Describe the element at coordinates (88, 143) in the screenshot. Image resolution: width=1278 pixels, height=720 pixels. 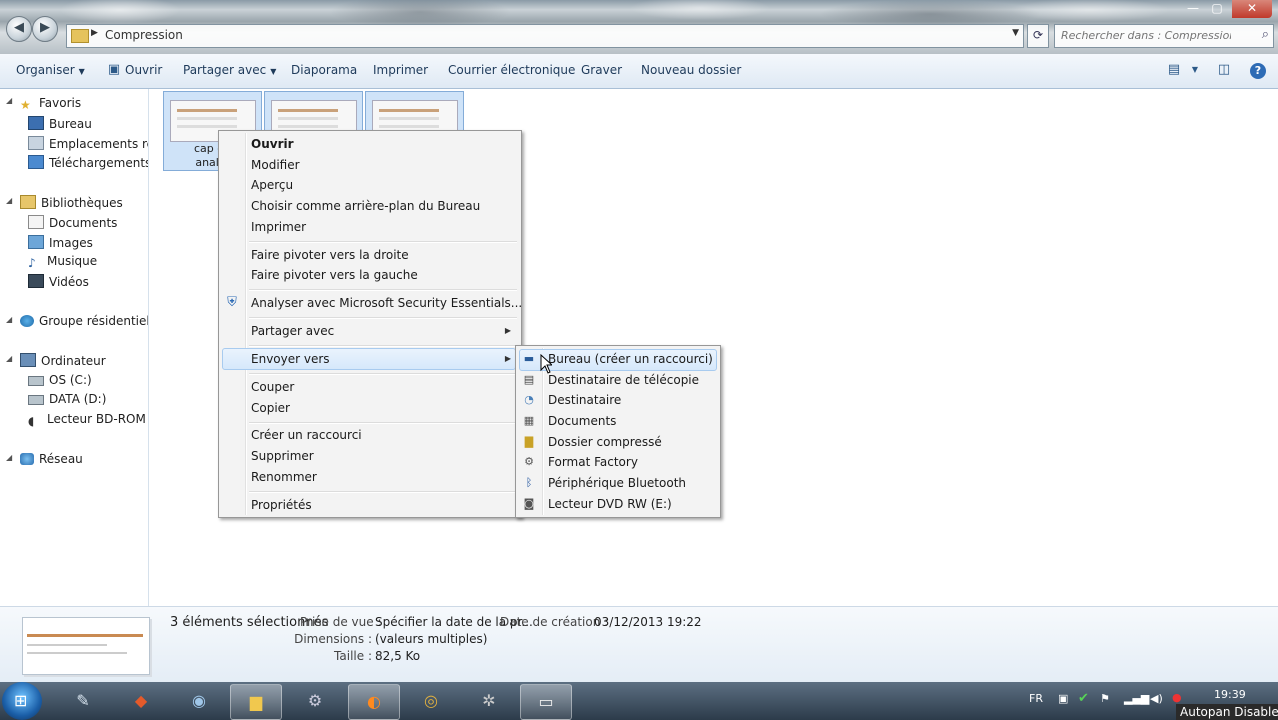
I see `nav-emplacements: Emplacements récer` at that location.